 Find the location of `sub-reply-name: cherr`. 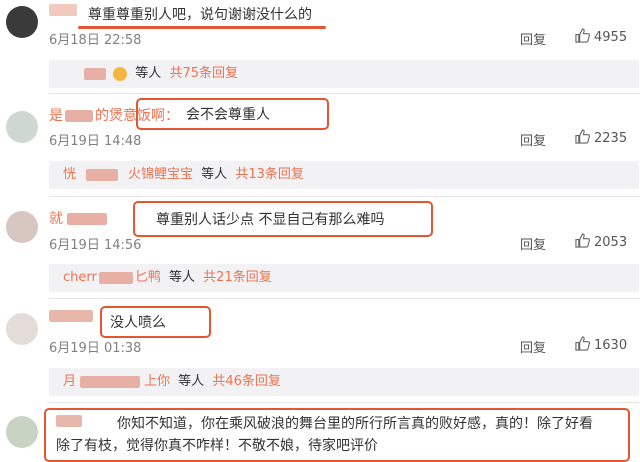

sub-reply-name: cherr is located at coordinates (80, 277).